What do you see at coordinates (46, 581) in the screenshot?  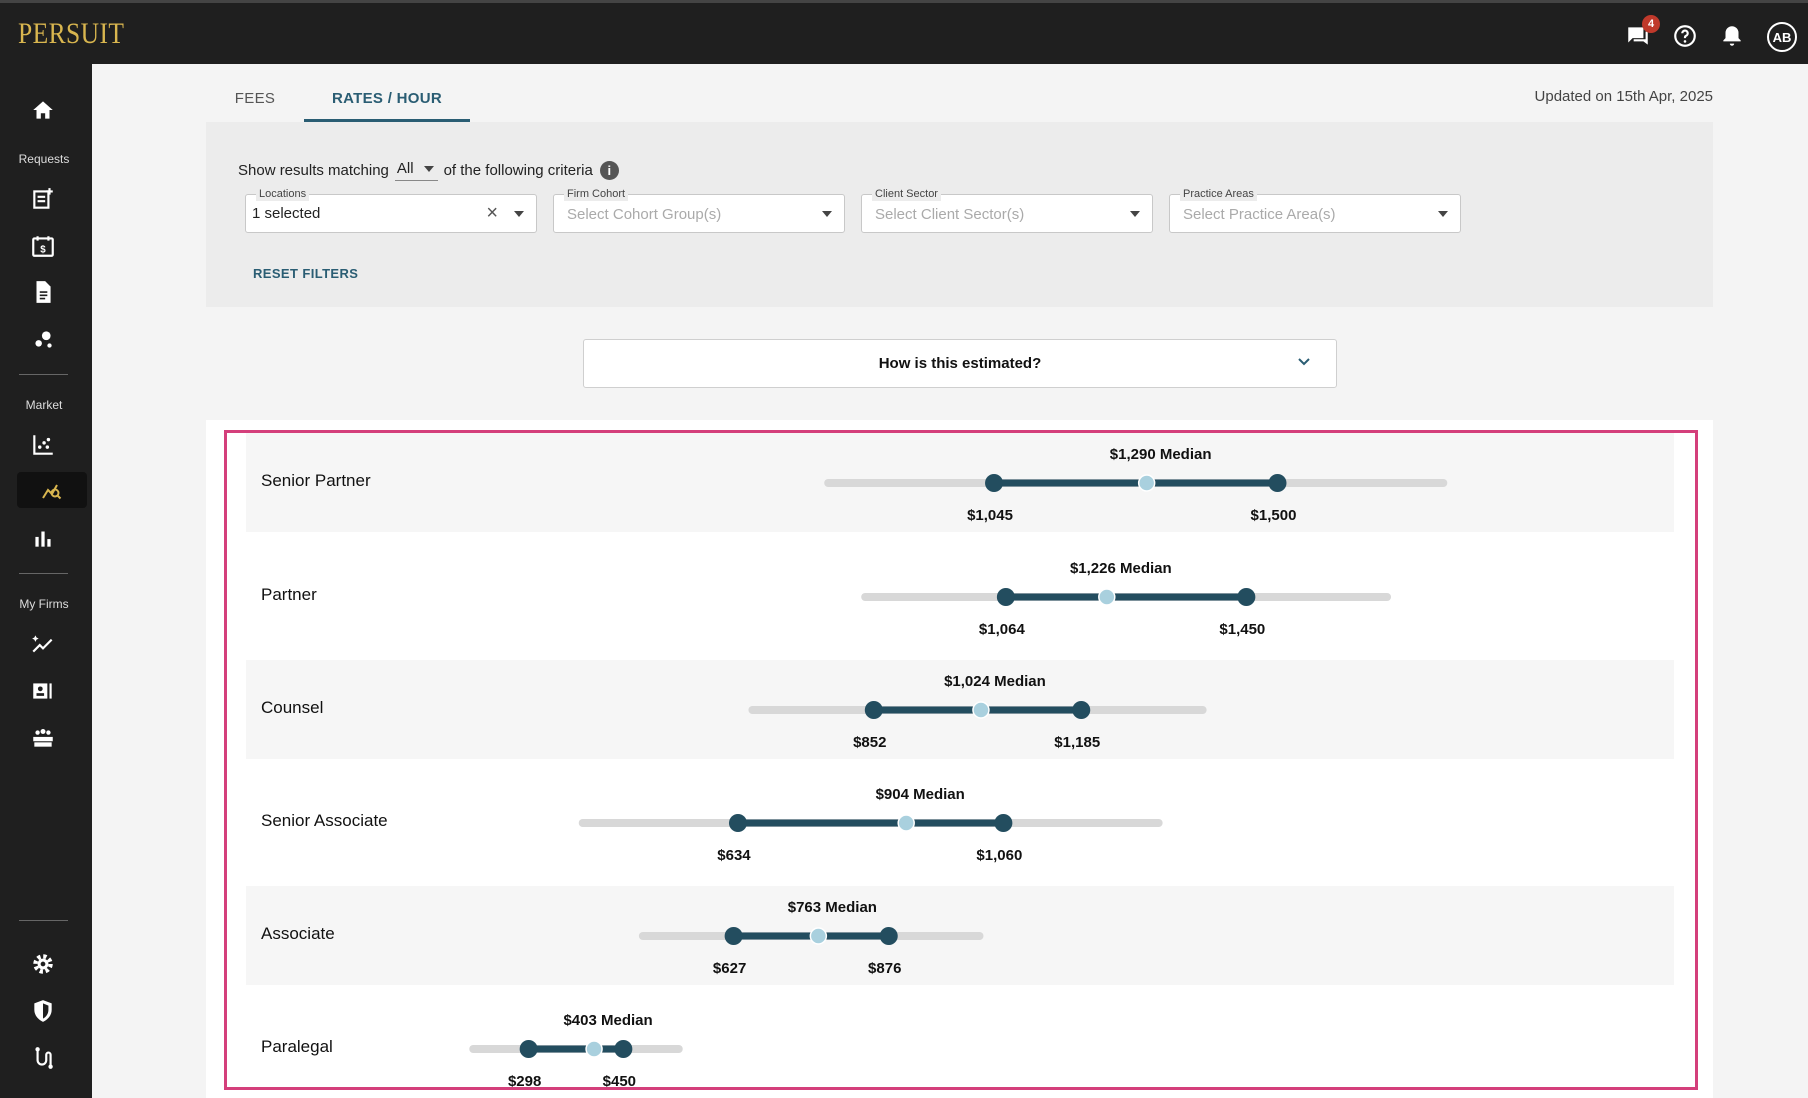 I see `sidebar: Requests $ Market My Firms` at bounding box center [46, 581].